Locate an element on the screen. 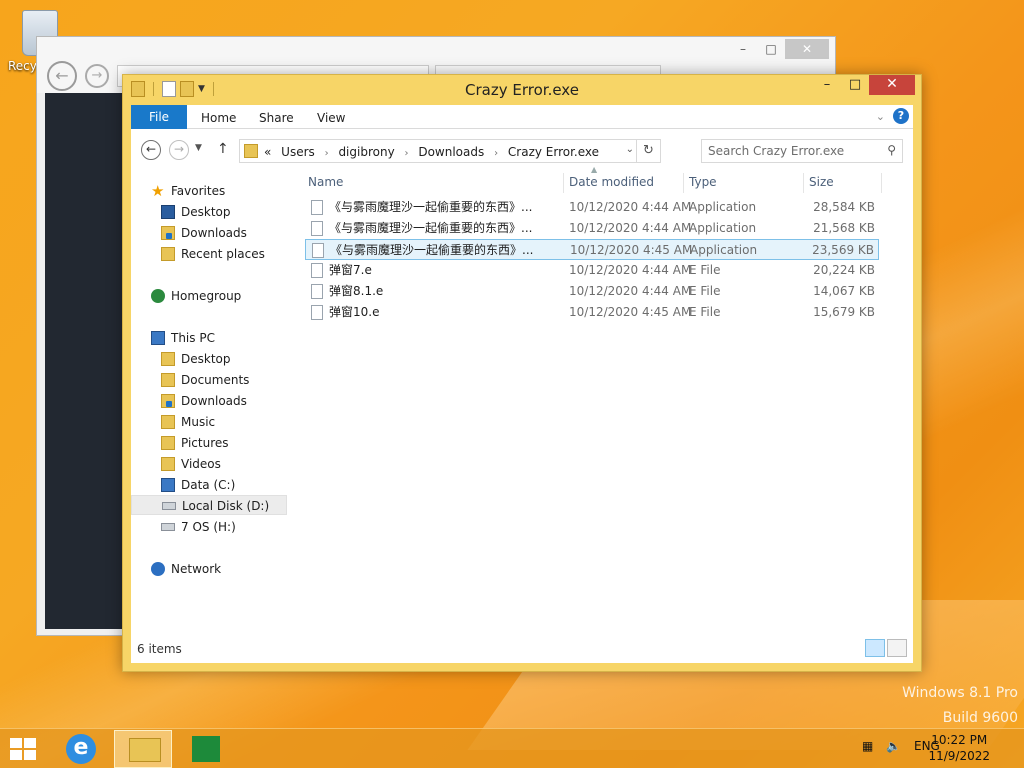 The height and width of the screenshot is (768, 1024). documents-folder-icon is located at coordinates (168, 380).